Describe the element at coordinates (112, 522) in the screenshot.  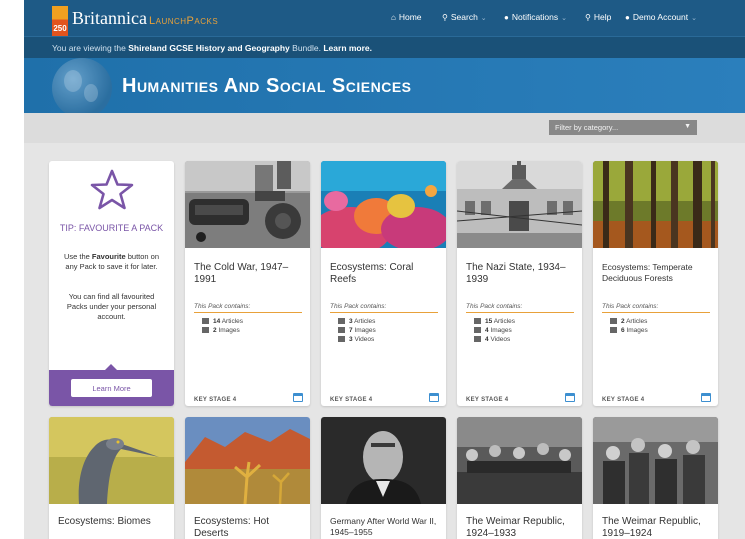
I see `card-title: Ecosystems: Biomes` at that location.